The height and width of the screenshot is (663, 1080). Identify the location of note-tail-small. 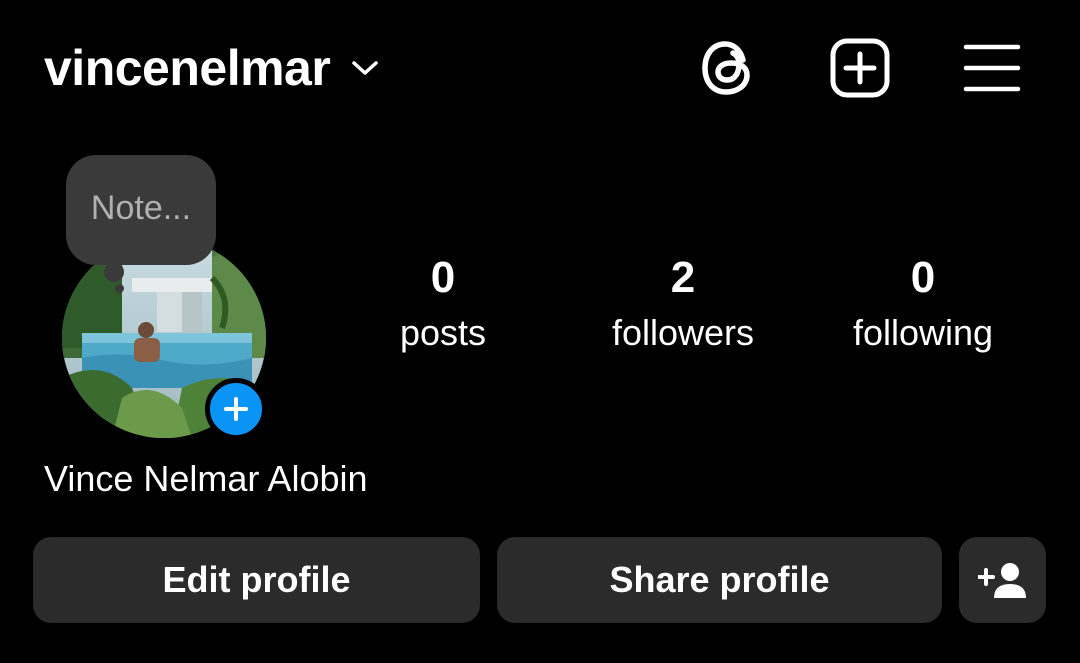
(119, 288).